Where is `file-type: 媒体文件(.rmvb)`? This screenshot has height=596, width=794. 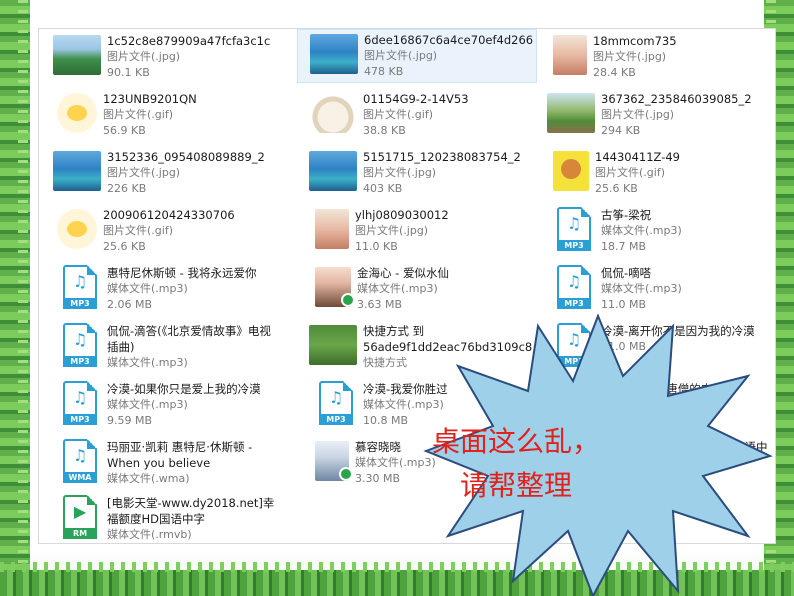 file-type: 媒体文件(.rmvb) is located at coordinates (149, 534).